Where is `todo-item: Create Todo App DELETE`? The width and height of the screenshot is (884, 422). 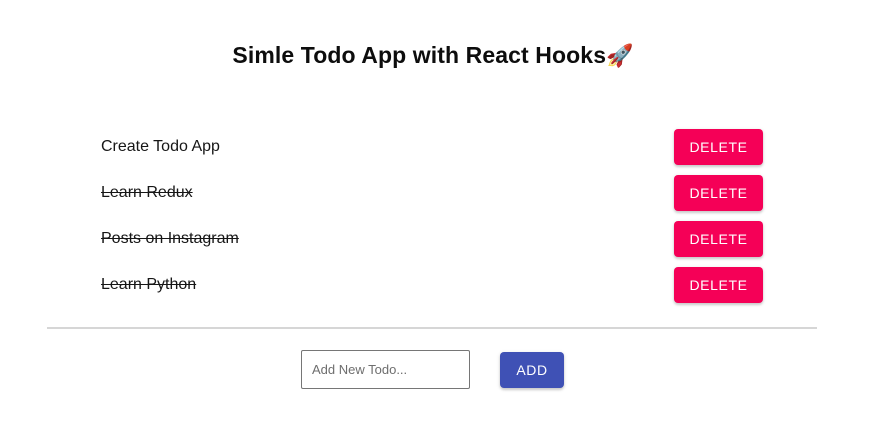 todo-item: Create Todo App DELETE is located at coordinates (432, 147).